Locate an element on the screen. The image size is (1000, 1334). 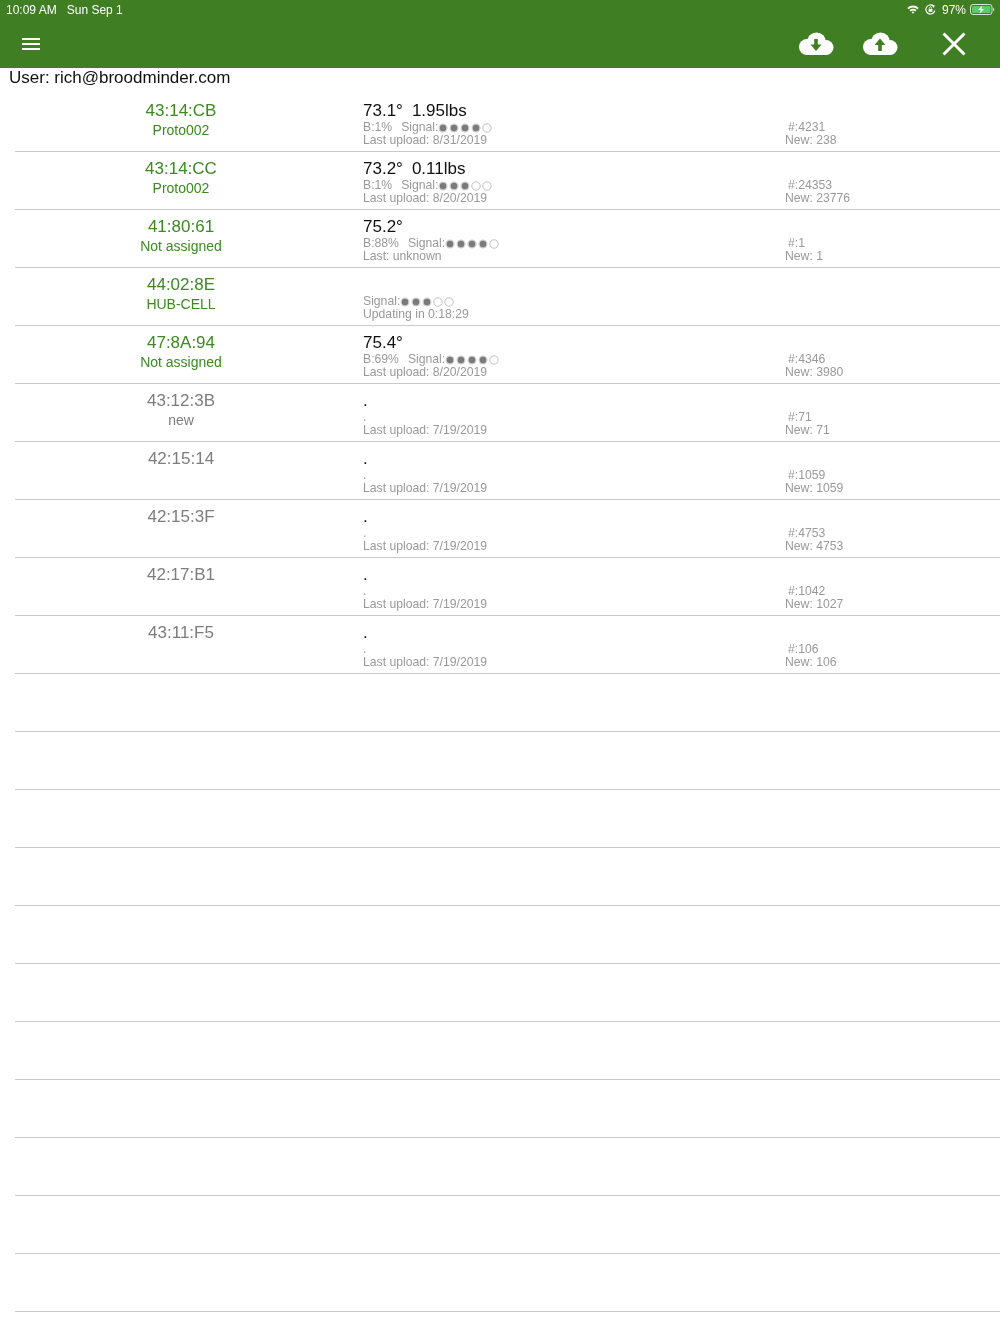
device-address: 43:14:CB is located at coordinates (181, 111).